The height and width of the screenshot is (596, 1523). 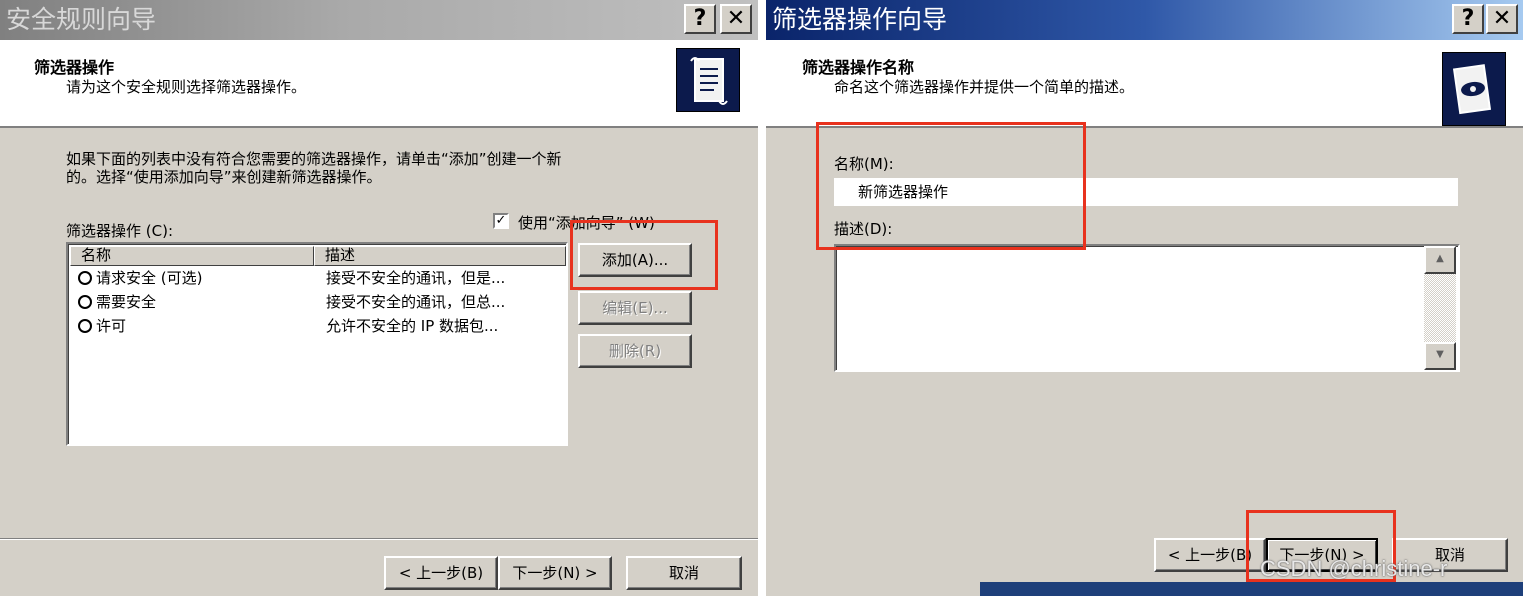 What do you see at coordinates (1147, 308) in the screenshot?
I see `description-textarea` at bounding box center [1147, 308].